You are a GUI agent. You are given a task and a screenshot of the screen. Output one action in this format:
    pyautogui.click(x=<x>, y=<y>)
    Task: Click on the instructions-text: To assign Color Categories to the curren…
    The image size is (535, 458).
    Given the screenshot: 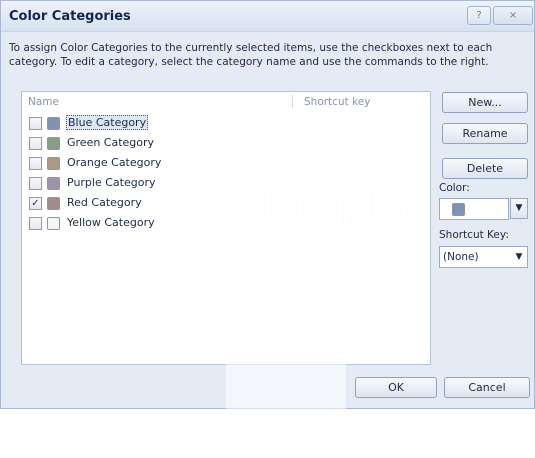 What is the action you would take?
    pyautogui.click(x=251, y=55)
    